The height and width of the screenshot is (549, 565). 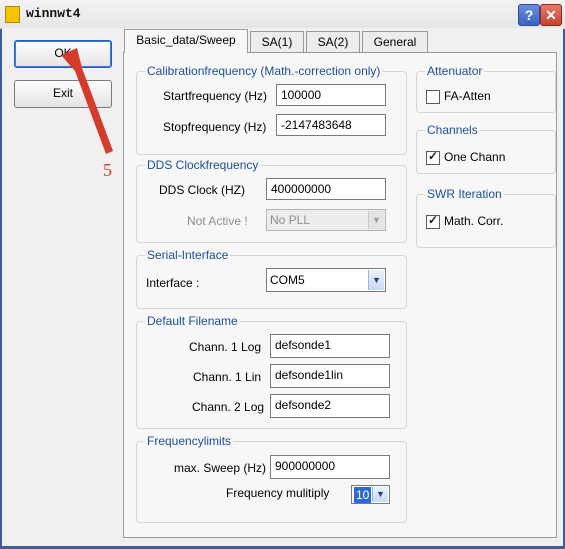 I want to click on title-bar: winnwt4 ? ✕, so click(x=282, y=14).